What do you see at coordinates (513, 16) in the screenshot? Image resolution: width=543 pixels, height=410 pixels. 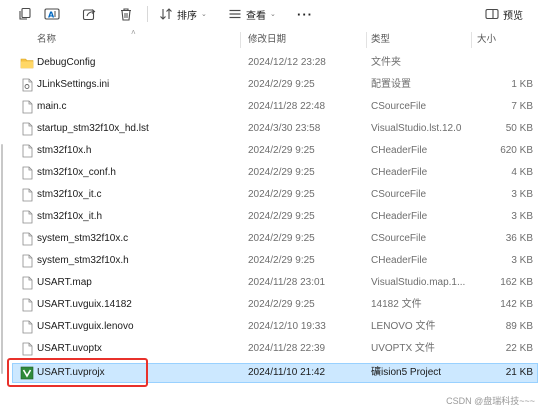 I see `preview-label: 预览` at bounding box center [513, 16].